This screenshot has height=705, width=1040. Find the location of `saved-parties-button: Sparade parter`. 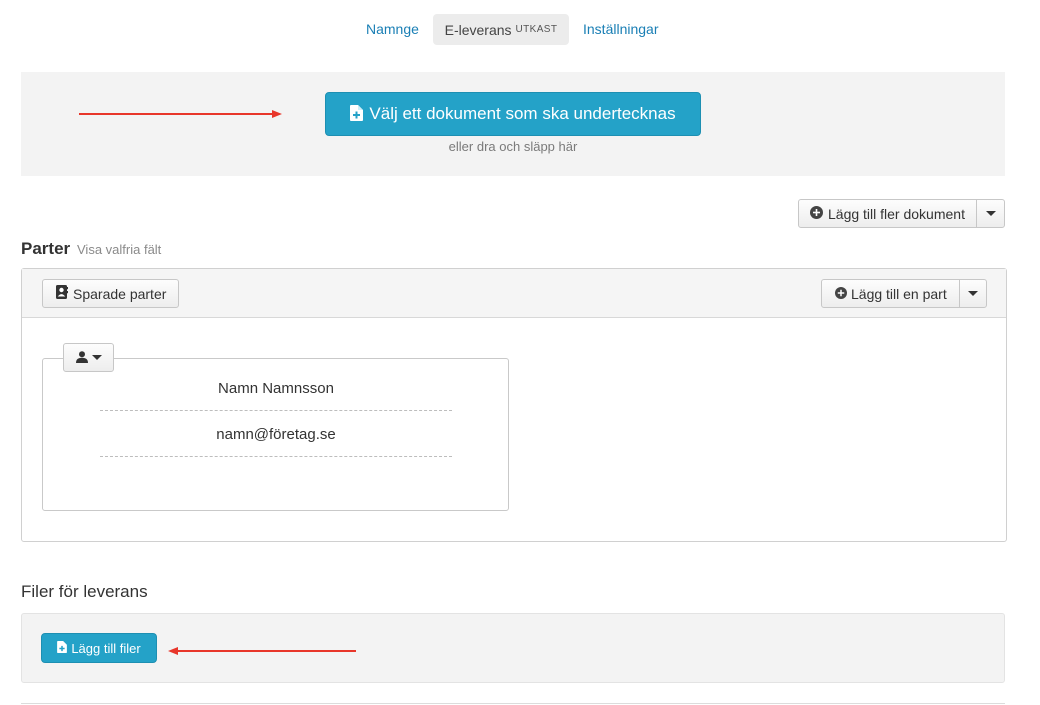

saved-parties-button: Sparade parter is located at coordinates (110, 293).